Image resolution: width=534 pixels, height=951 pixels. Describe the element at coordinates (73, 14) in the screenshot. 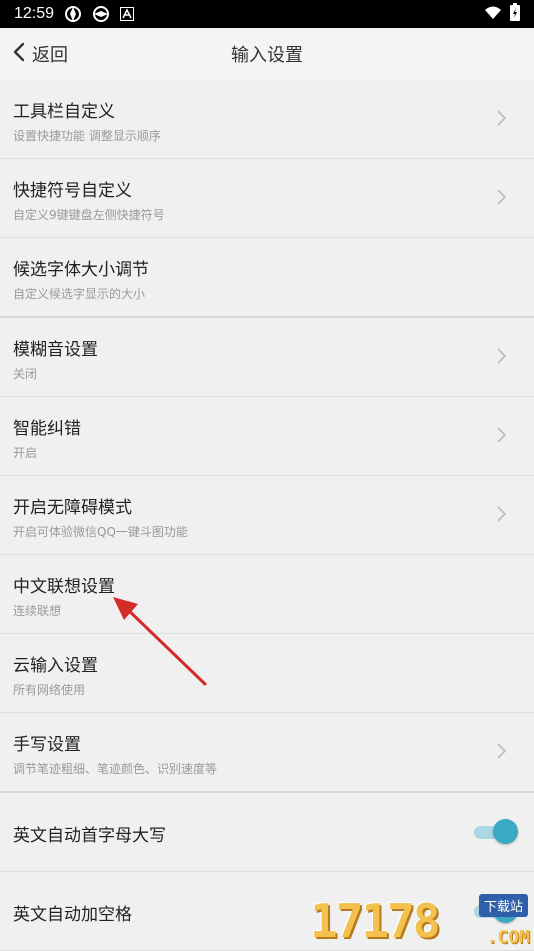

I see `app-notification-icon` at that location.